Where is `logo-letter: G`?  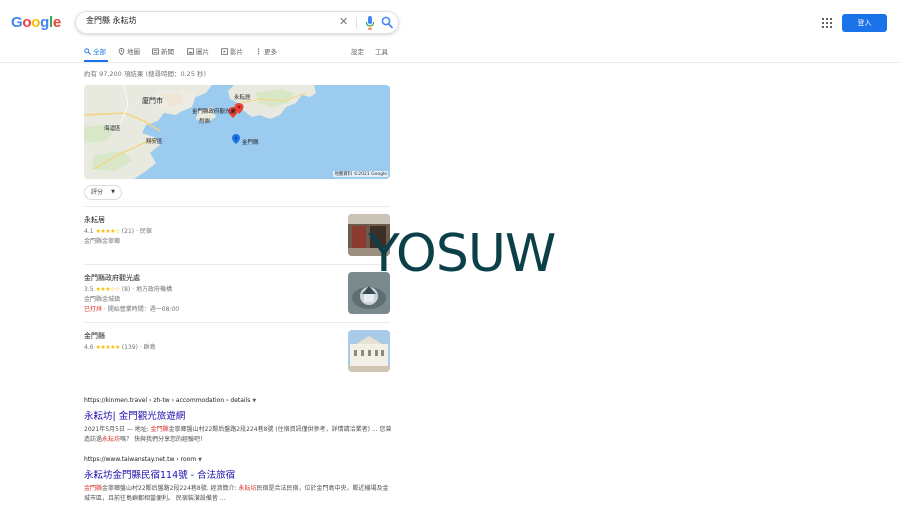
logo-letter: G is located at coordinates (17, 22).